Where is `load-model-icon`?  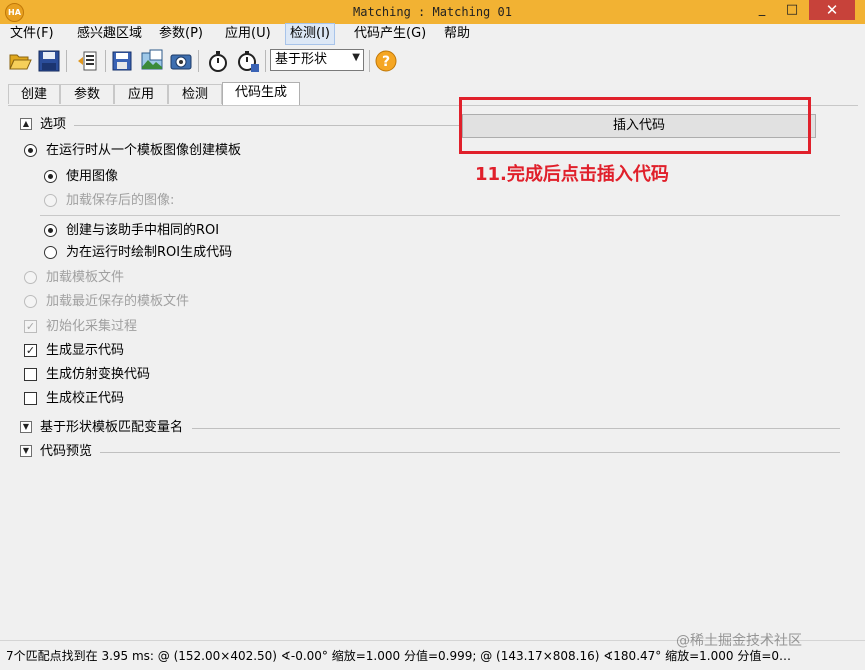
load-model-icon is located at coordinates (88, 61).